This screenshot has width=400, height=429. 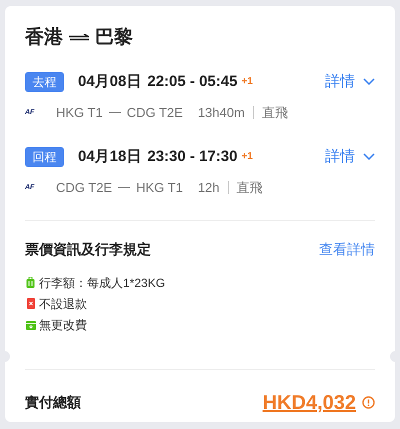 I want to click on policy-text: 不設退款, so click(x=63, y=304).